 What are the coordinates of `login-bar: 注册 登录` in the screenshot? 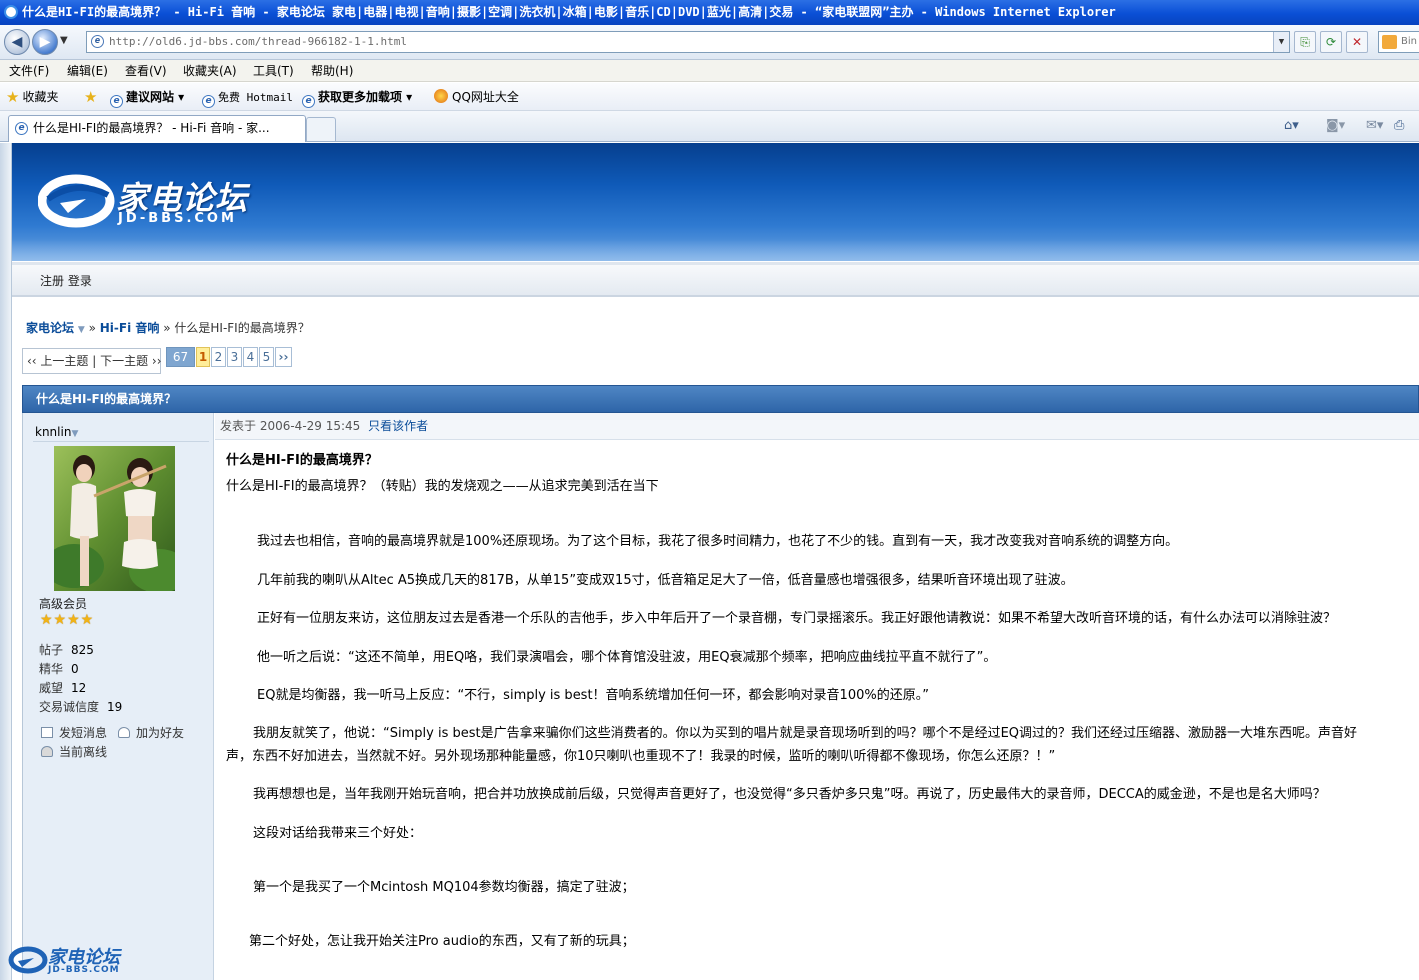 It's located at (715, 279).